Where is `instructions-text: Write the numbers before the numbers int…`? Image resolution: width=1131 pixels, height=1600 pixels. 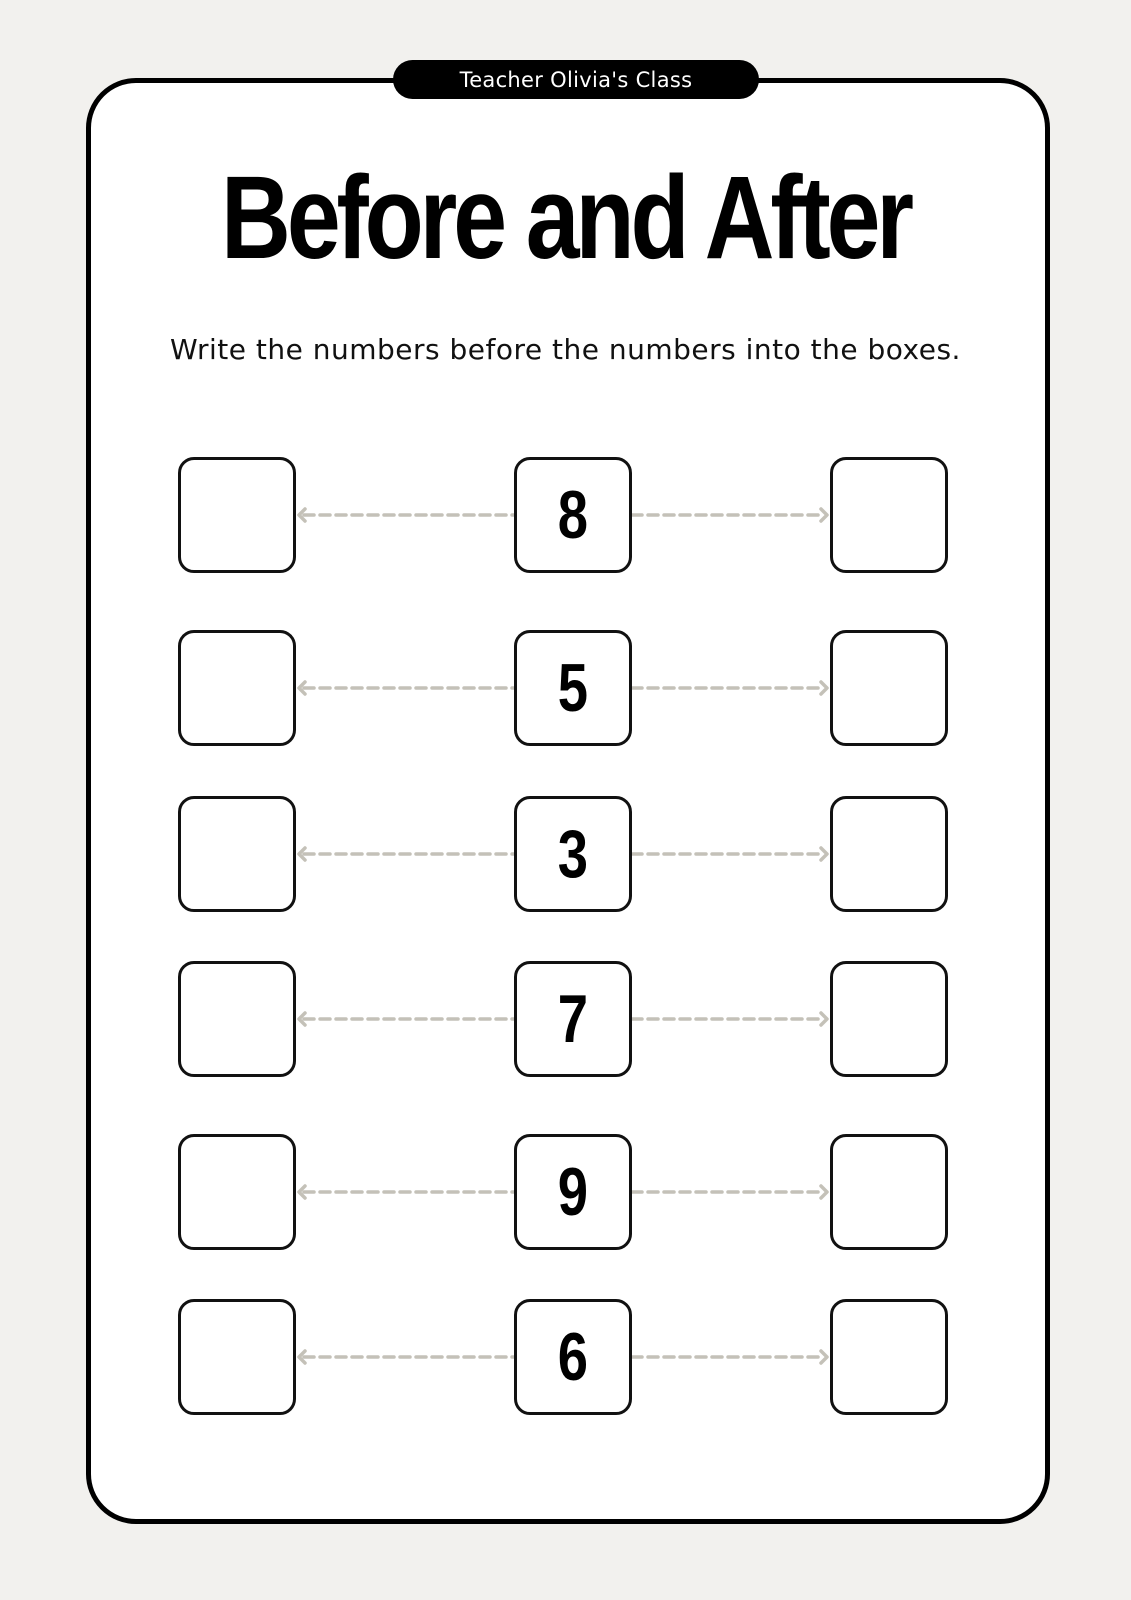
instructions-text: Write the numbers before the numbers int… is located at coordinates (565, 349).